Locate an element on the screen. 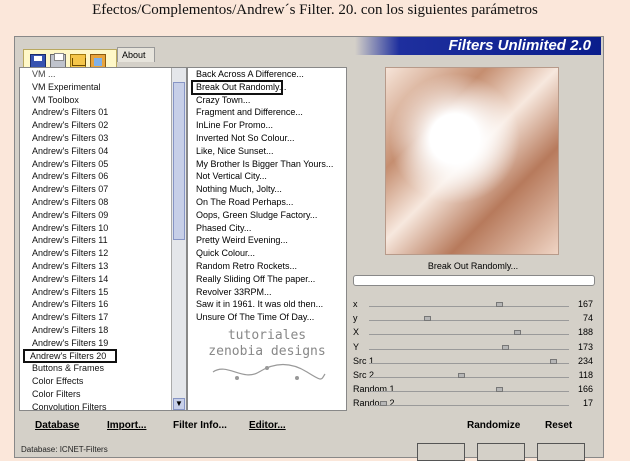 This screenshot has width=630, height=461. category-item: Andrew's Filters 10 is located at coordinates (95, 228).